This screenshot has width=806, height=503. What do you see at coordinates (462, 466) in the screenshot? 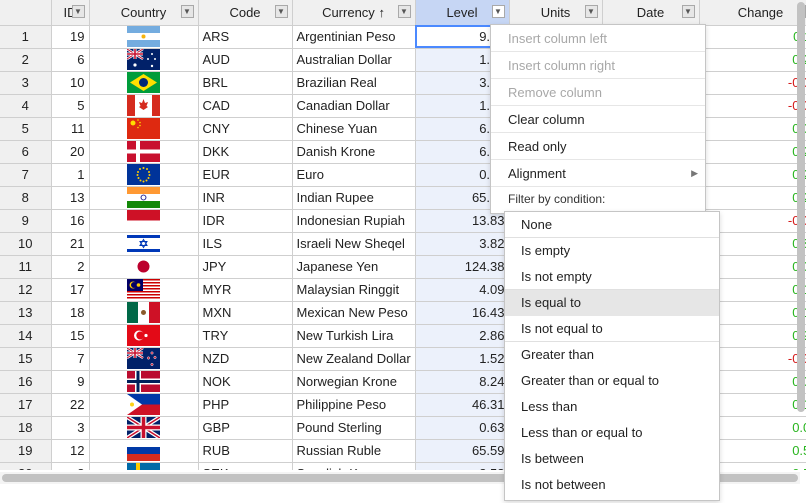
I see `cell-level: 8.58` at bounding box center [462, 466].